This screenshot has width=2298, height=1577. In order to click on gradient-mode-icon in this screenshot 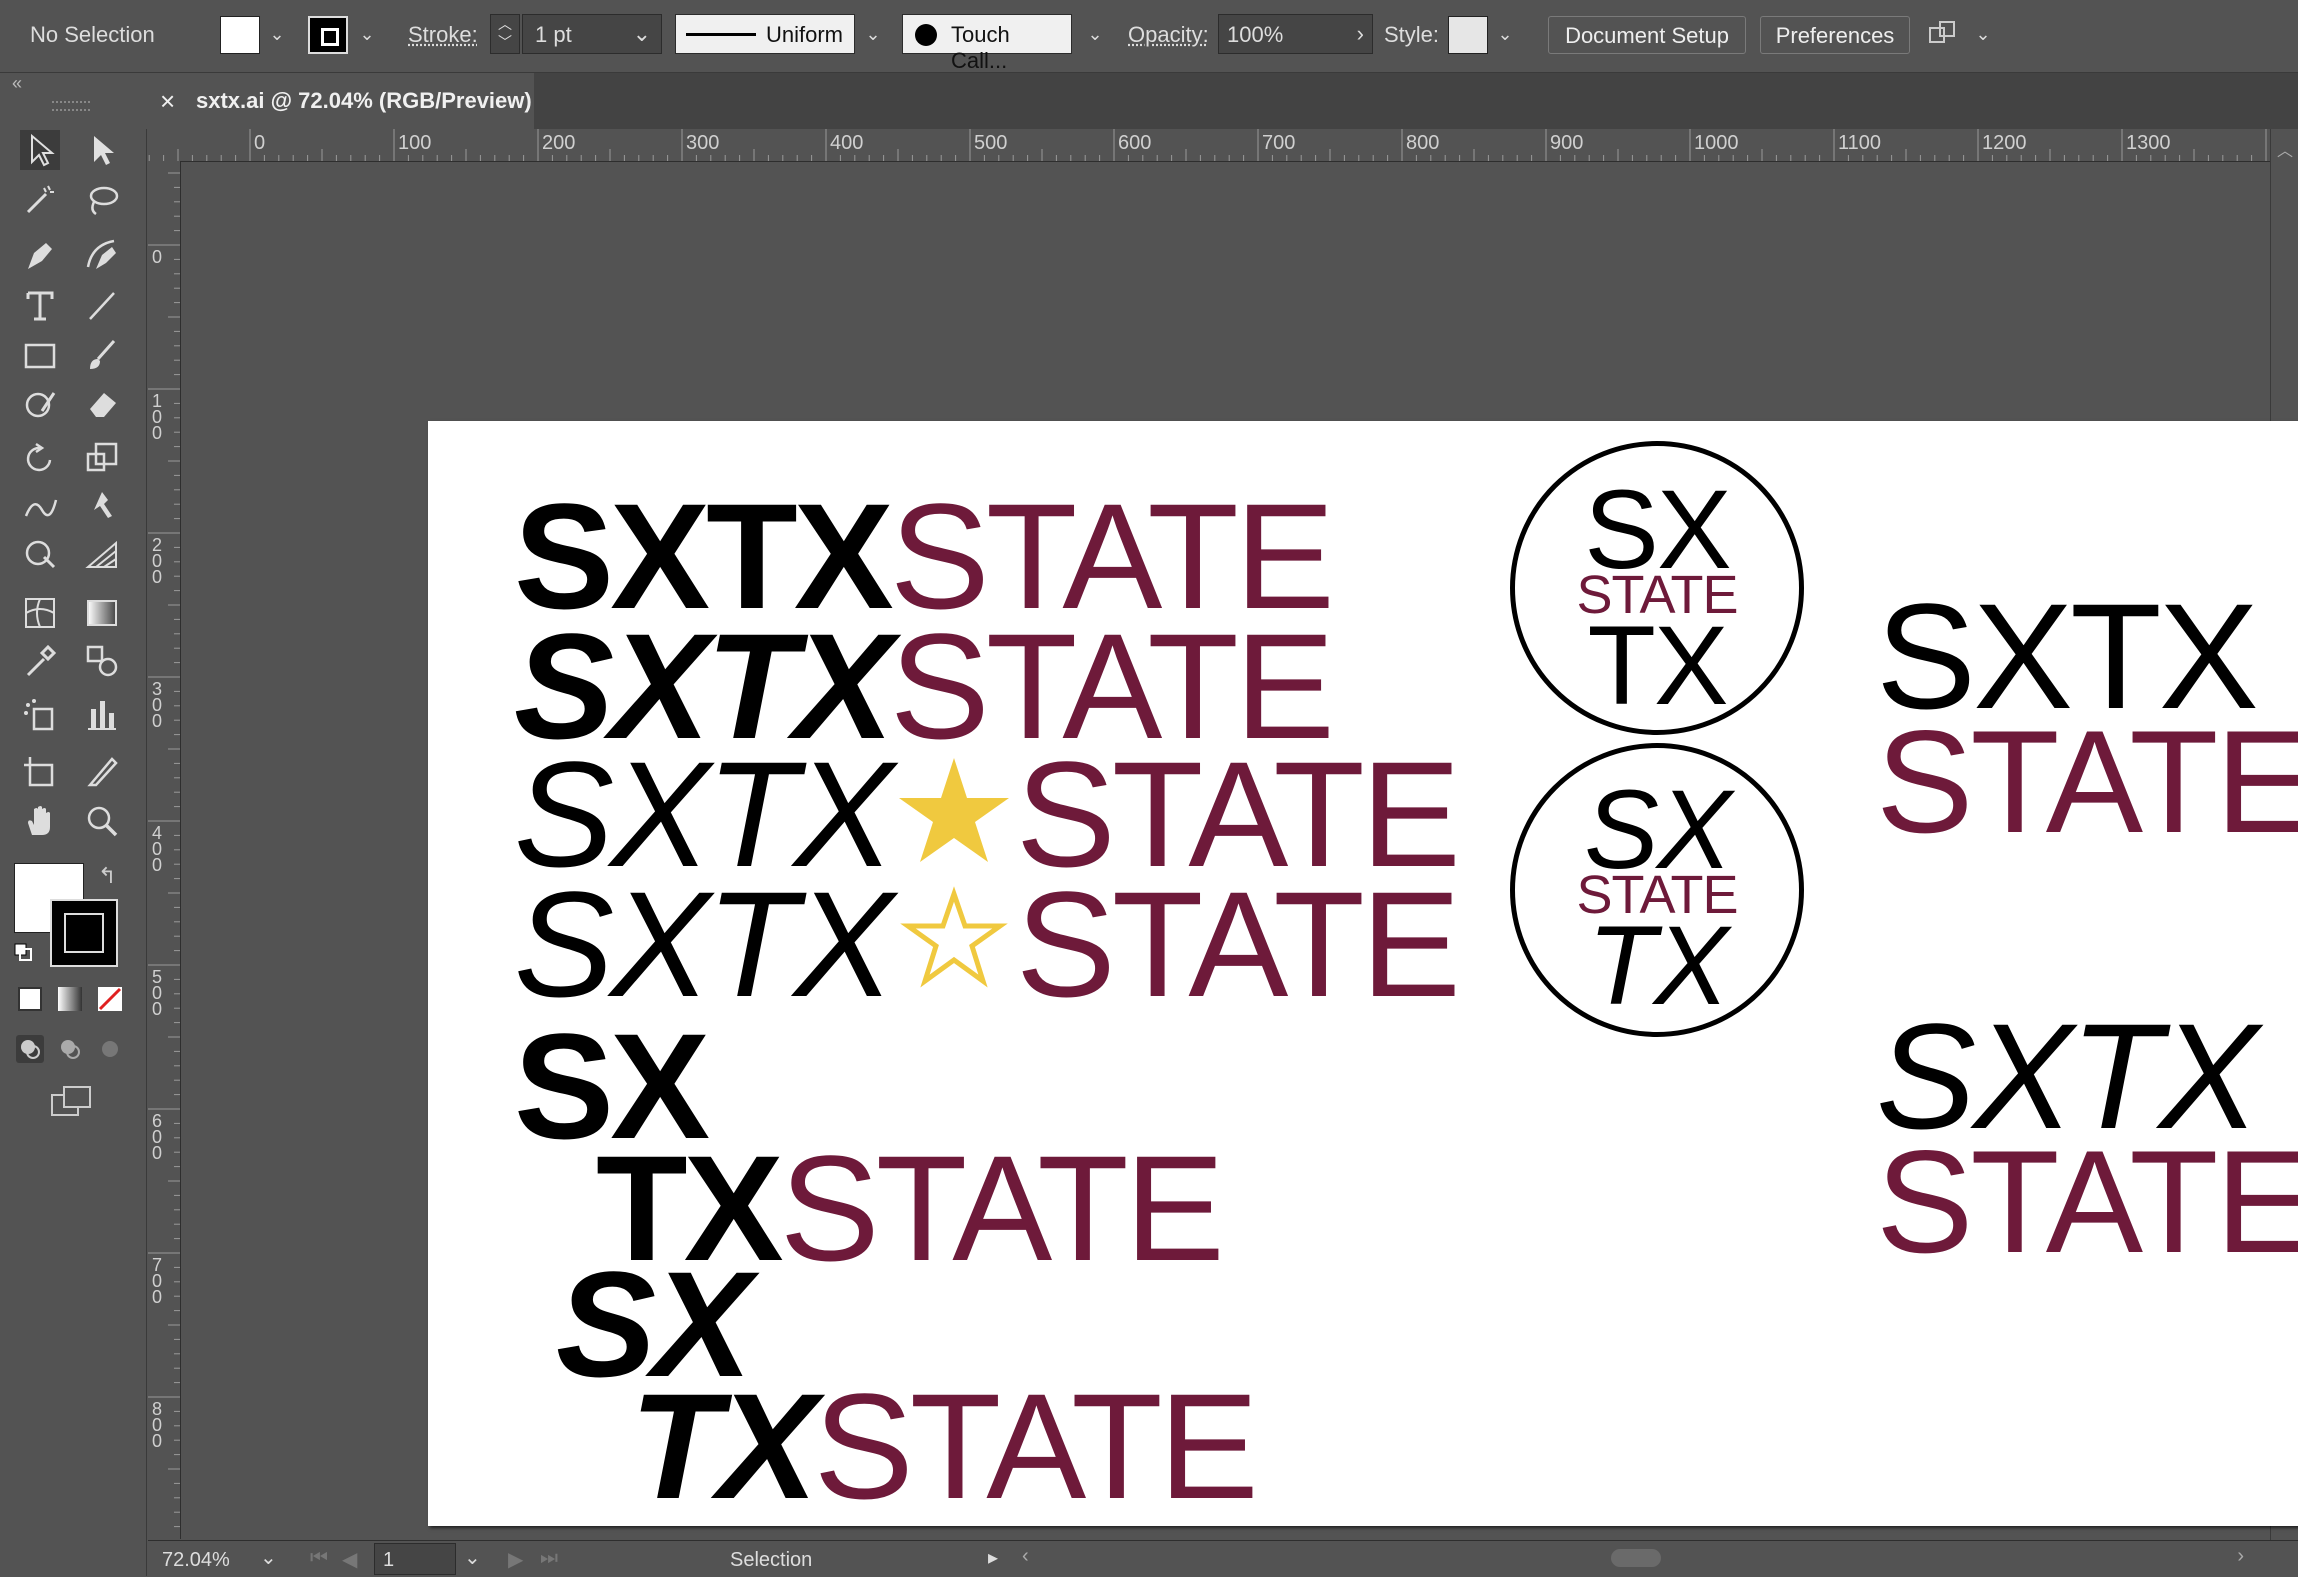, I will do `click(70, 999)`.